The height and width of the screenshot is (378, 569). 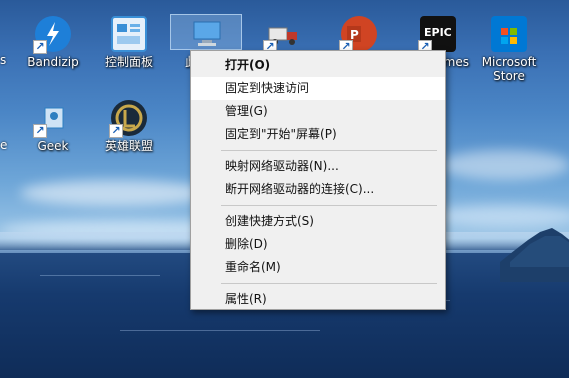 What do you see at coordinates (318, 134) in the screenshot?
I see `menu-item-3: 固定到"开始"屏幕(P)` at bounding box center [318, 134].